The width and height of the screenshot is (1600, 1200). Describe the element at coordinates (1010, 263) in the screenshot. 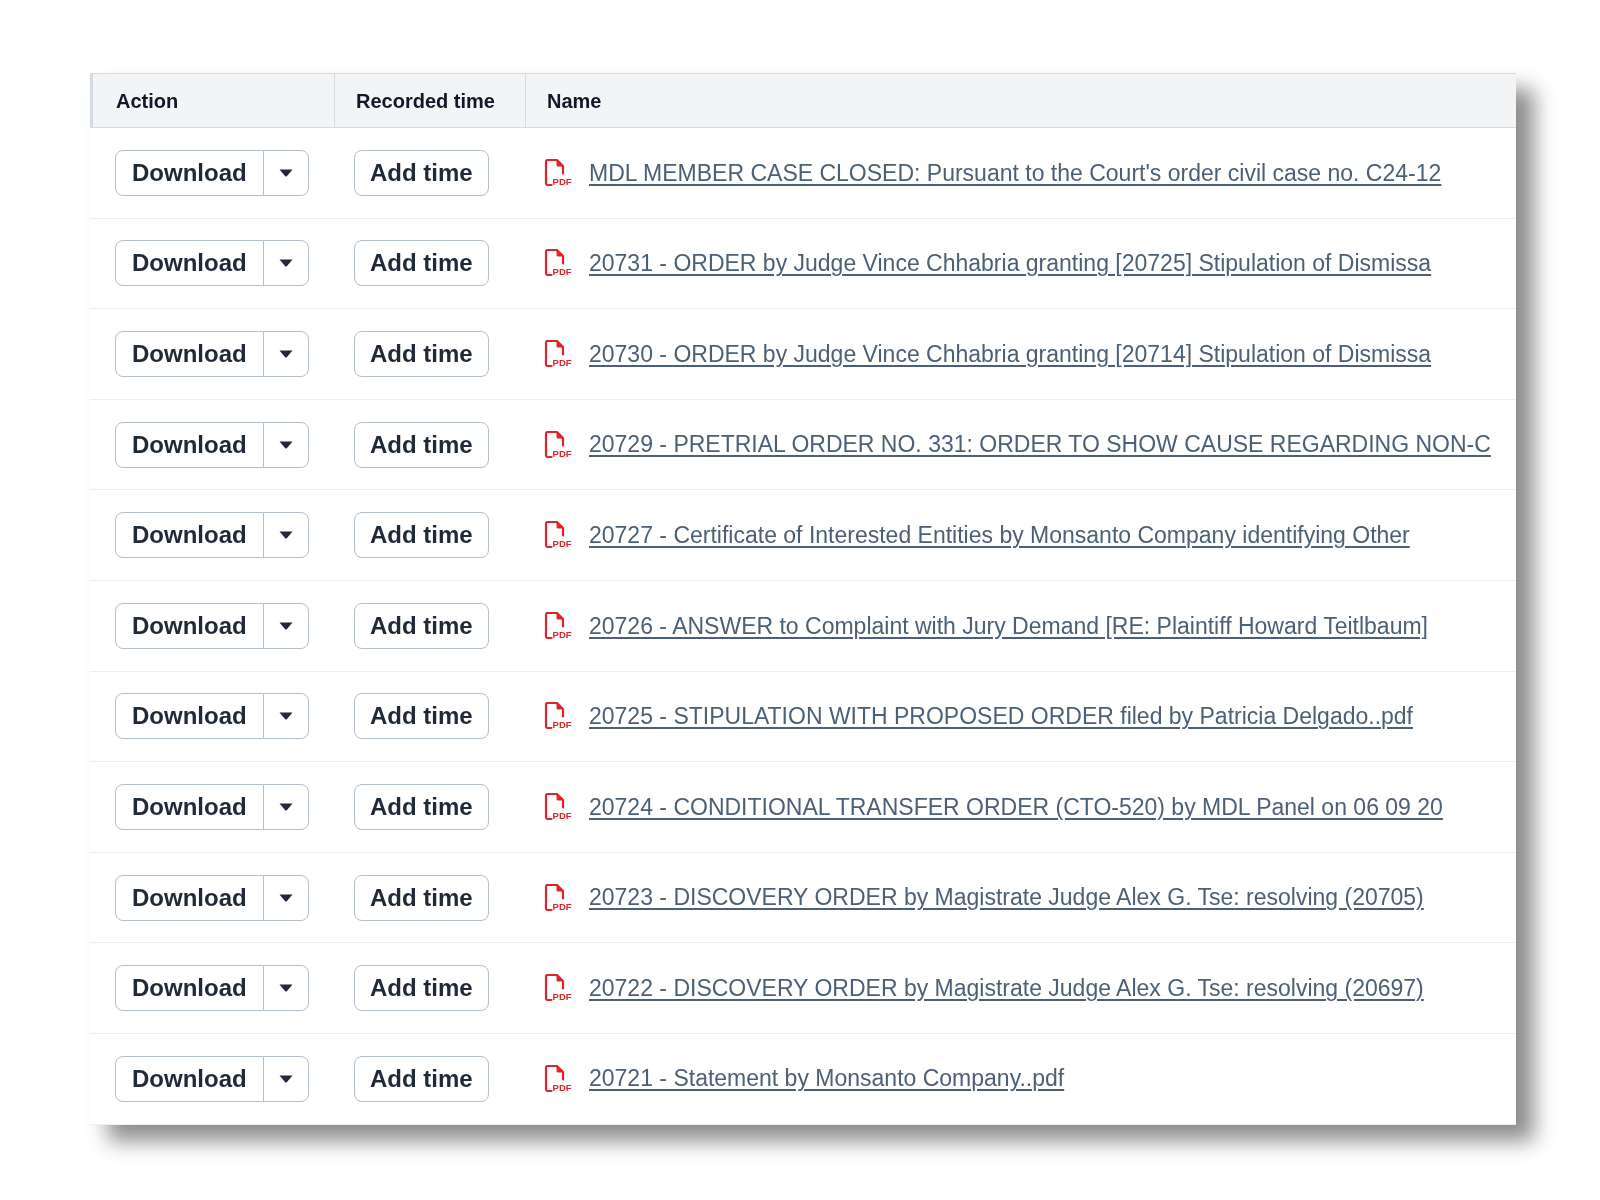

I see `document-link: 20731 - ORDER by Judge Vince Chhabria granting [20725] Stipulation of Dismissa` at that location.